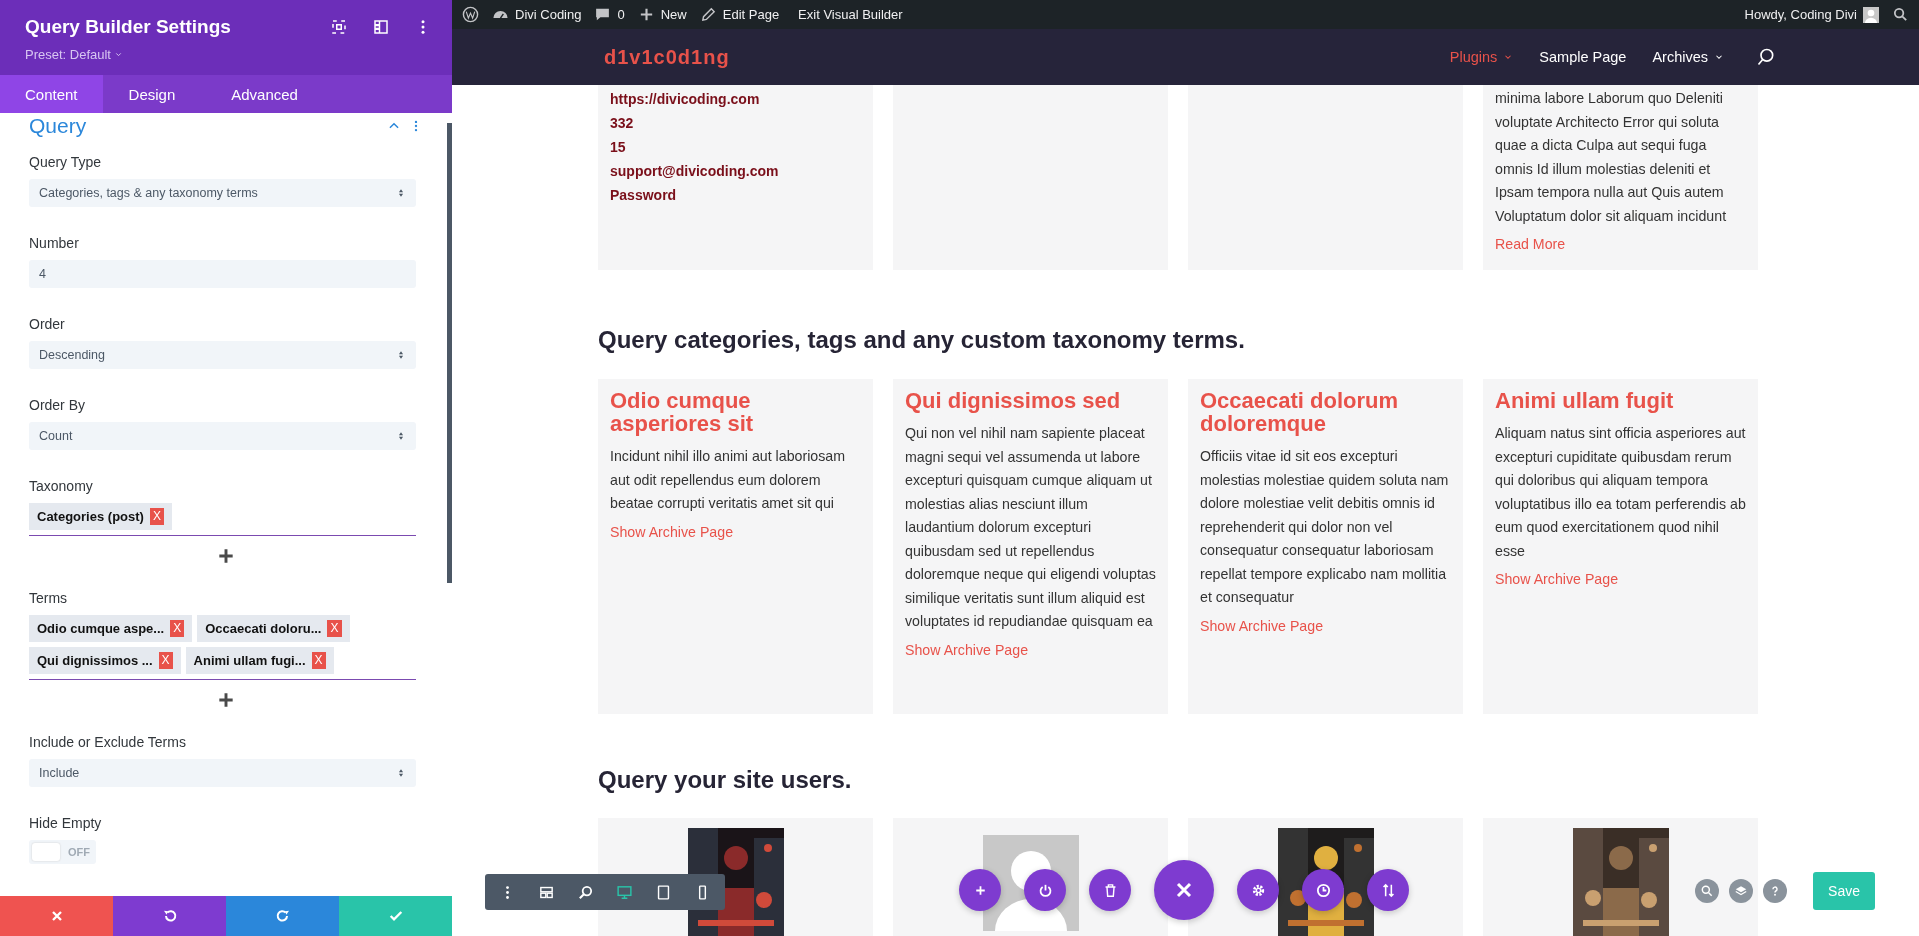 The height and width of the screenshot is (936, 1919). What do you see at coordinates (735, 412) in the screenshot?
I see `card-title: Odio cumque asperiores sit` at bounding box center [735, 412].